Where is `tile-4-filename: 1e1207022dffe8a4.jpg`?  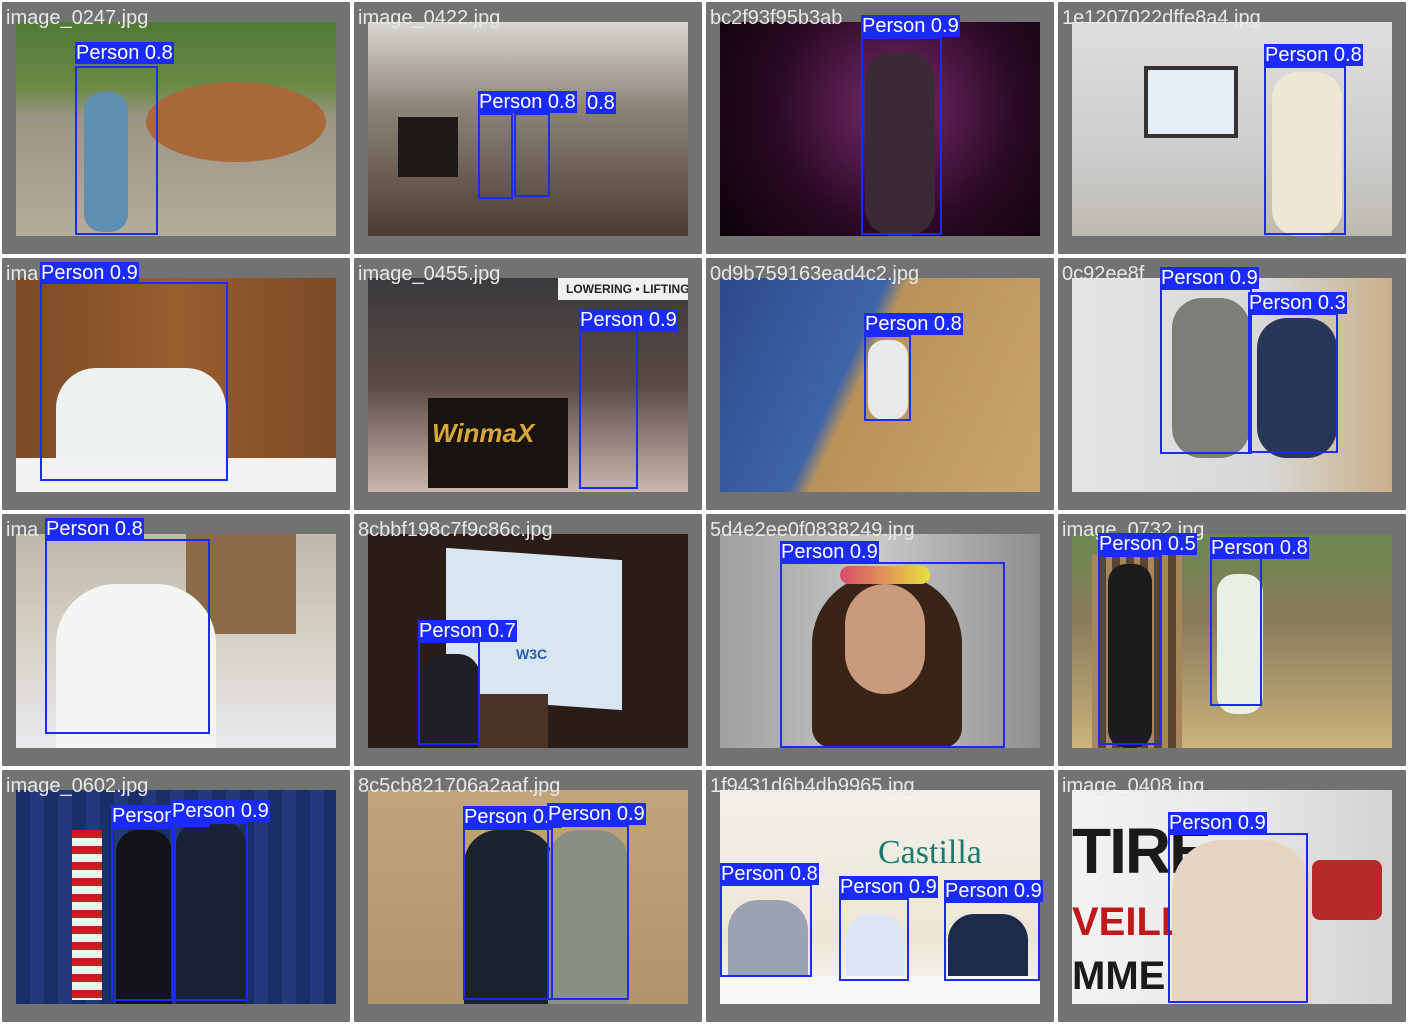
tile-4-filename: 1e1207022dffe8a4.jpg is located at coordinates (1161, 18).